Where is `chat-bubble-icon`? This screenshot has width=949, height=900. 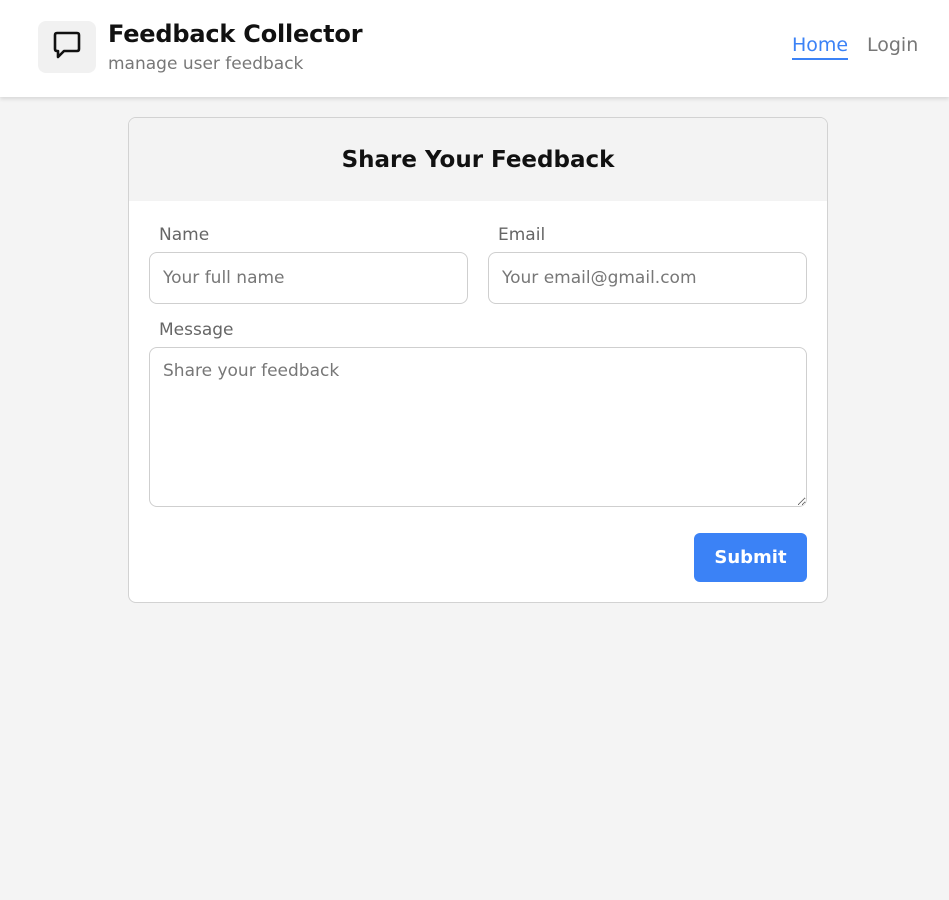
chat-bubble-icon is located at coordinates (67, 47).